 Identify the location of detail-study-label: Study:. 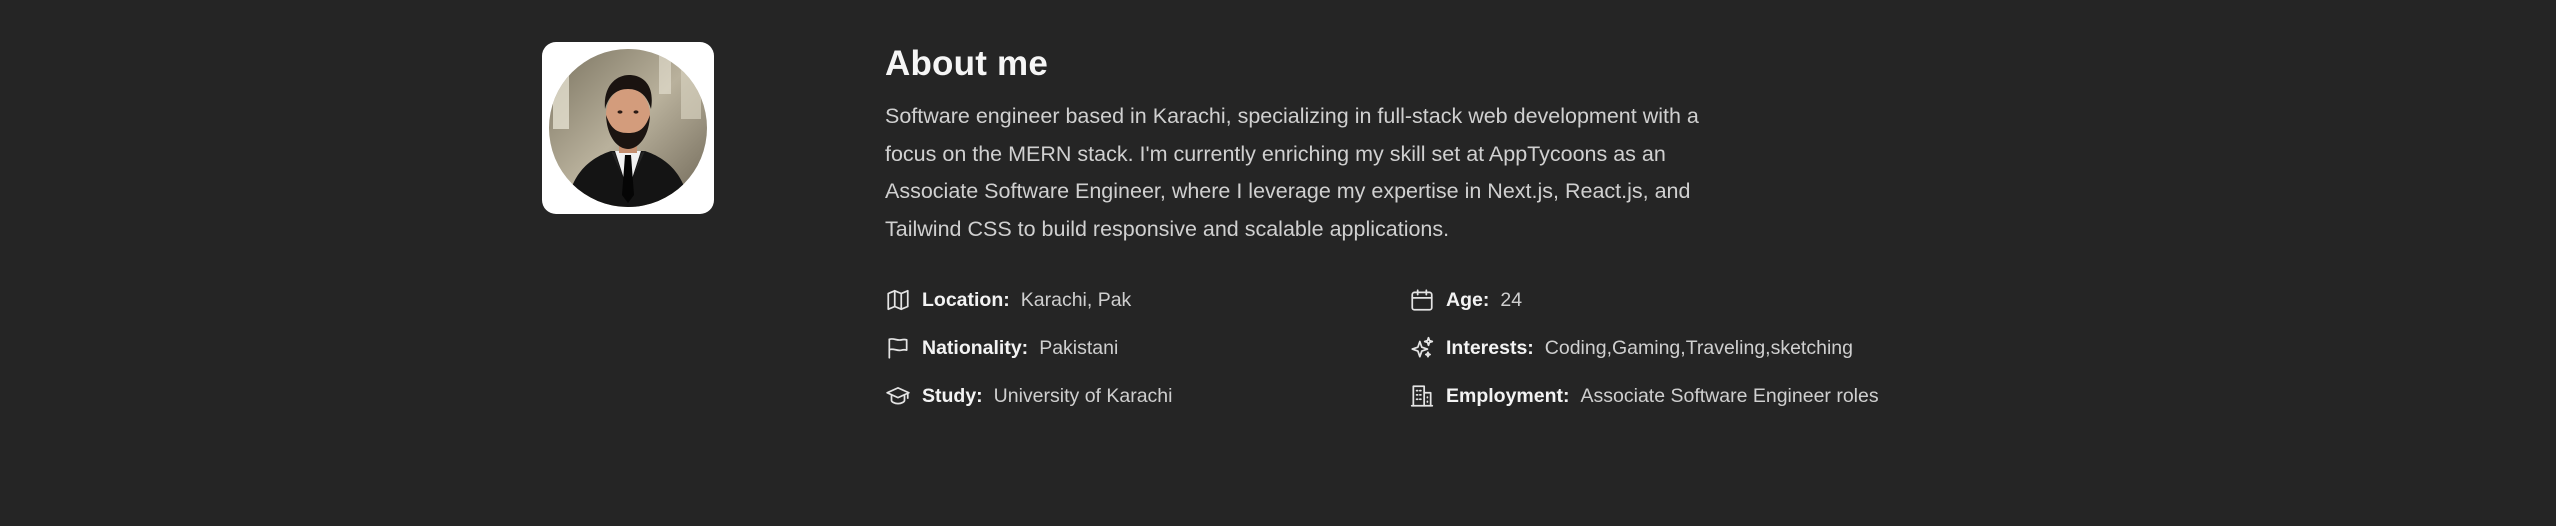
(952, 395).